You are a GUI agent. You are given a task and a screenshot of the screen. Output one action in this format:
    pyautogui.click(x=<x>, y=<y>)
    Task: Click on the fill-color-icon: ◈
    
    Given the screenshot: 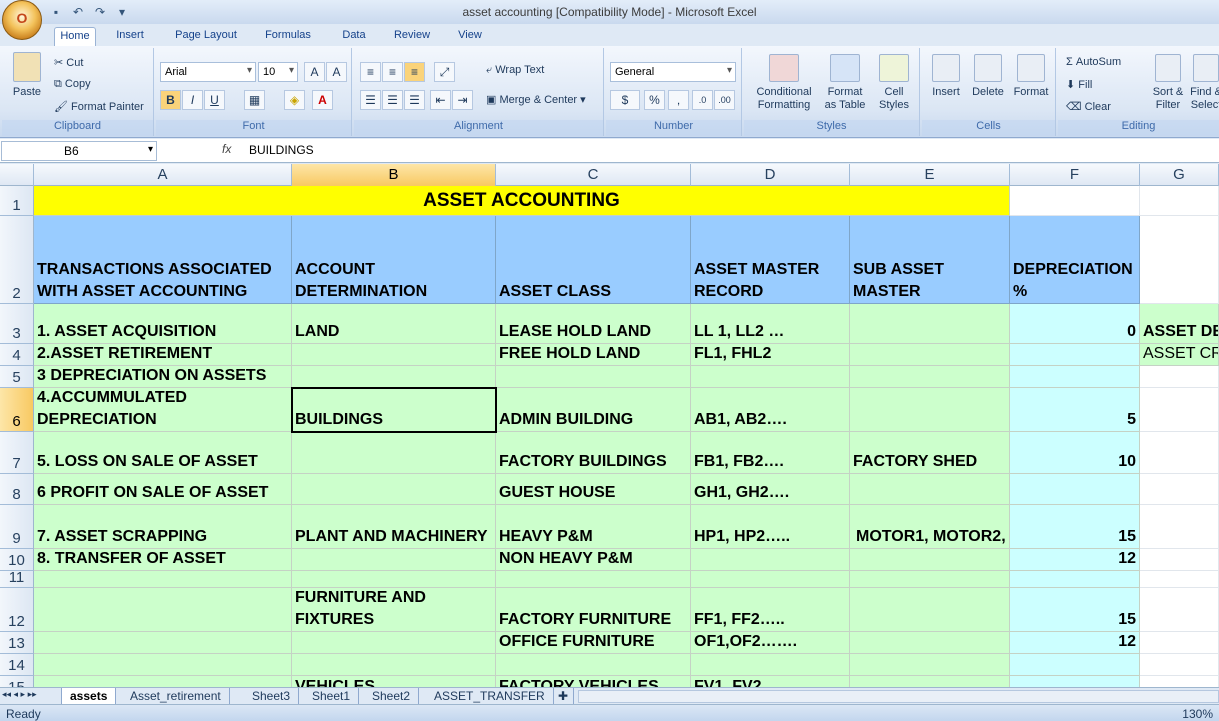 What is the action you would take?
    pyautogui.click(x=294, y=100)
    